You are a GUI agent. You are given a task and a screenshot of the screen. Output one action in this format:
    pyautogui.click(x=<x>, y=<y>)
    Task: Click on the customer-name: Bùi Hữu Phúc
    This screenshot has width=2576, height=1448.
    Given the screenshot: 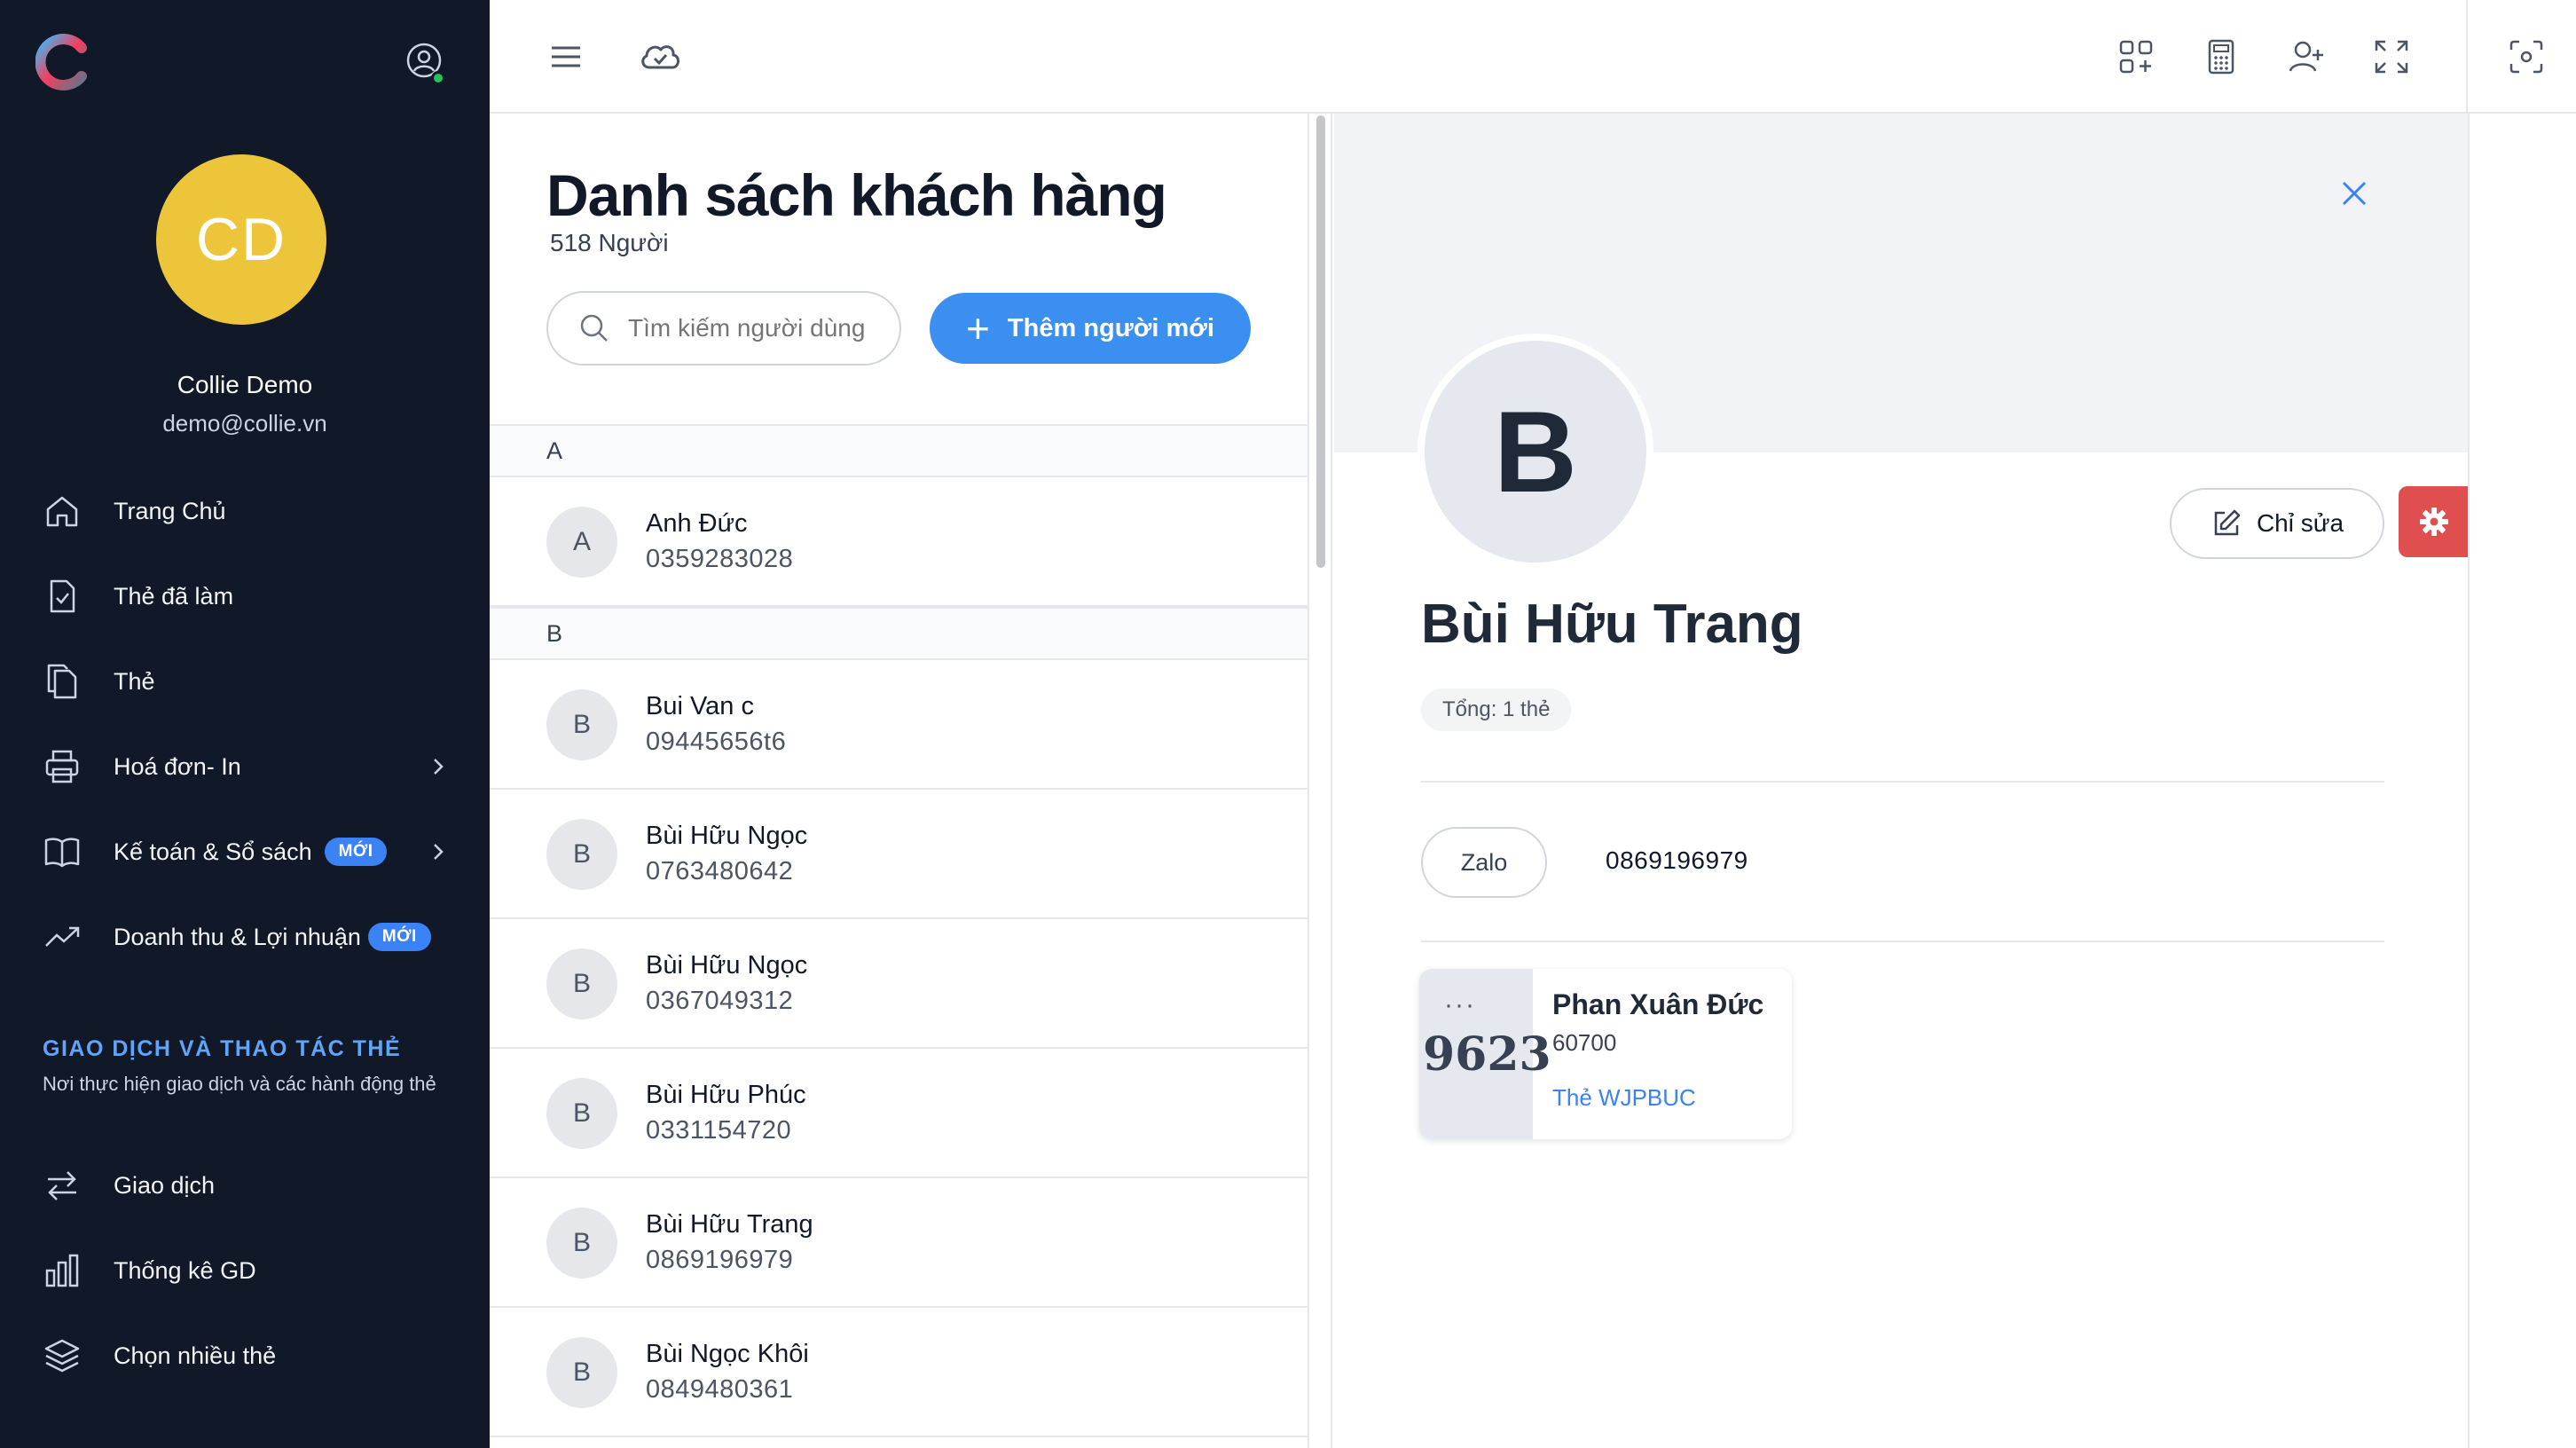 What is the action you would take?
    pyautogui.click(x=726, y=1095)
    